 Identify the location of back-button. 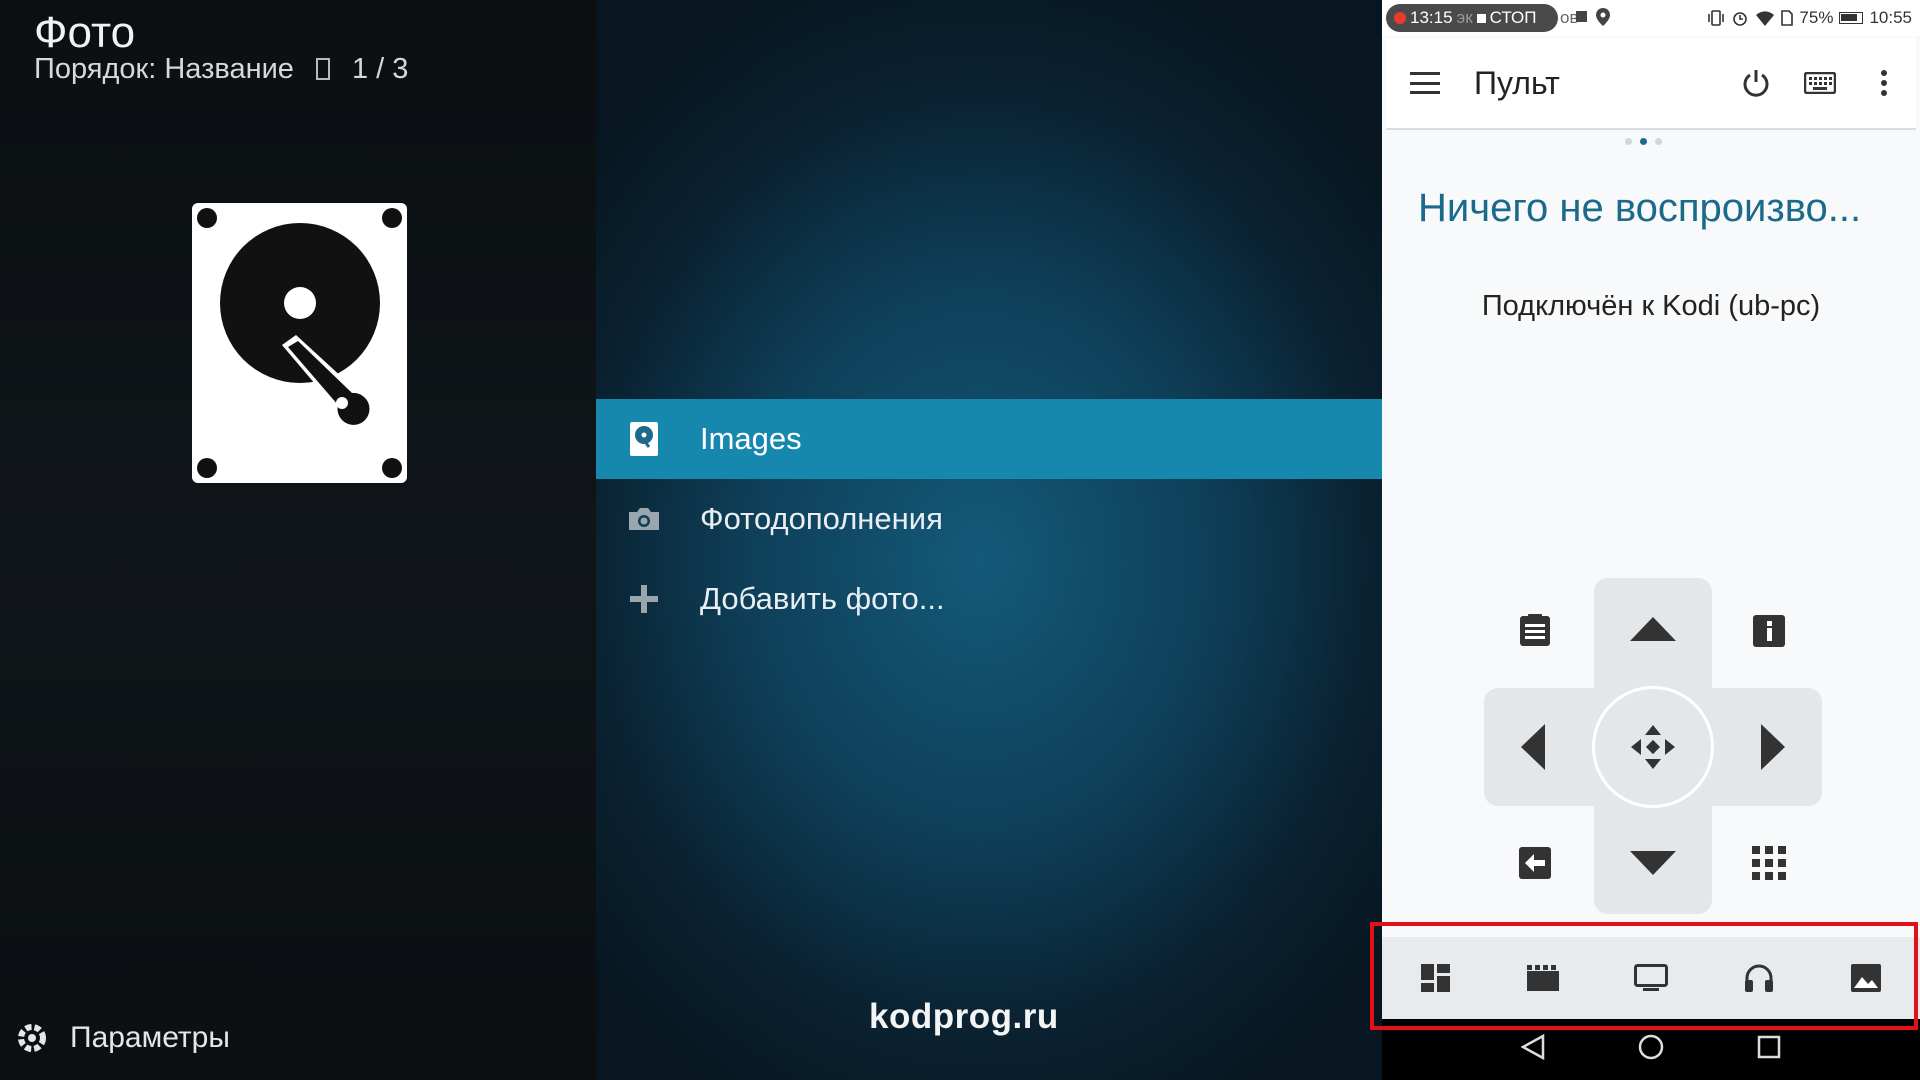
(1535, 863).